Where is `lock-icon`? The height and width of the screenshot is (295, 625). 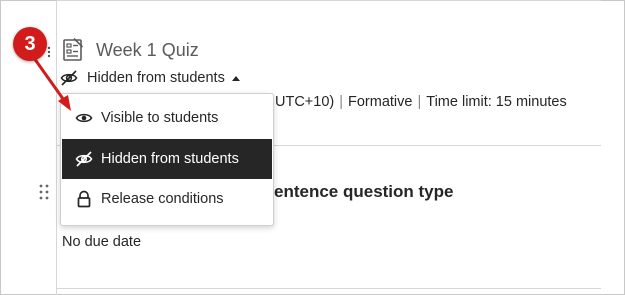 lock-icon is located at coordinates (84, 199).